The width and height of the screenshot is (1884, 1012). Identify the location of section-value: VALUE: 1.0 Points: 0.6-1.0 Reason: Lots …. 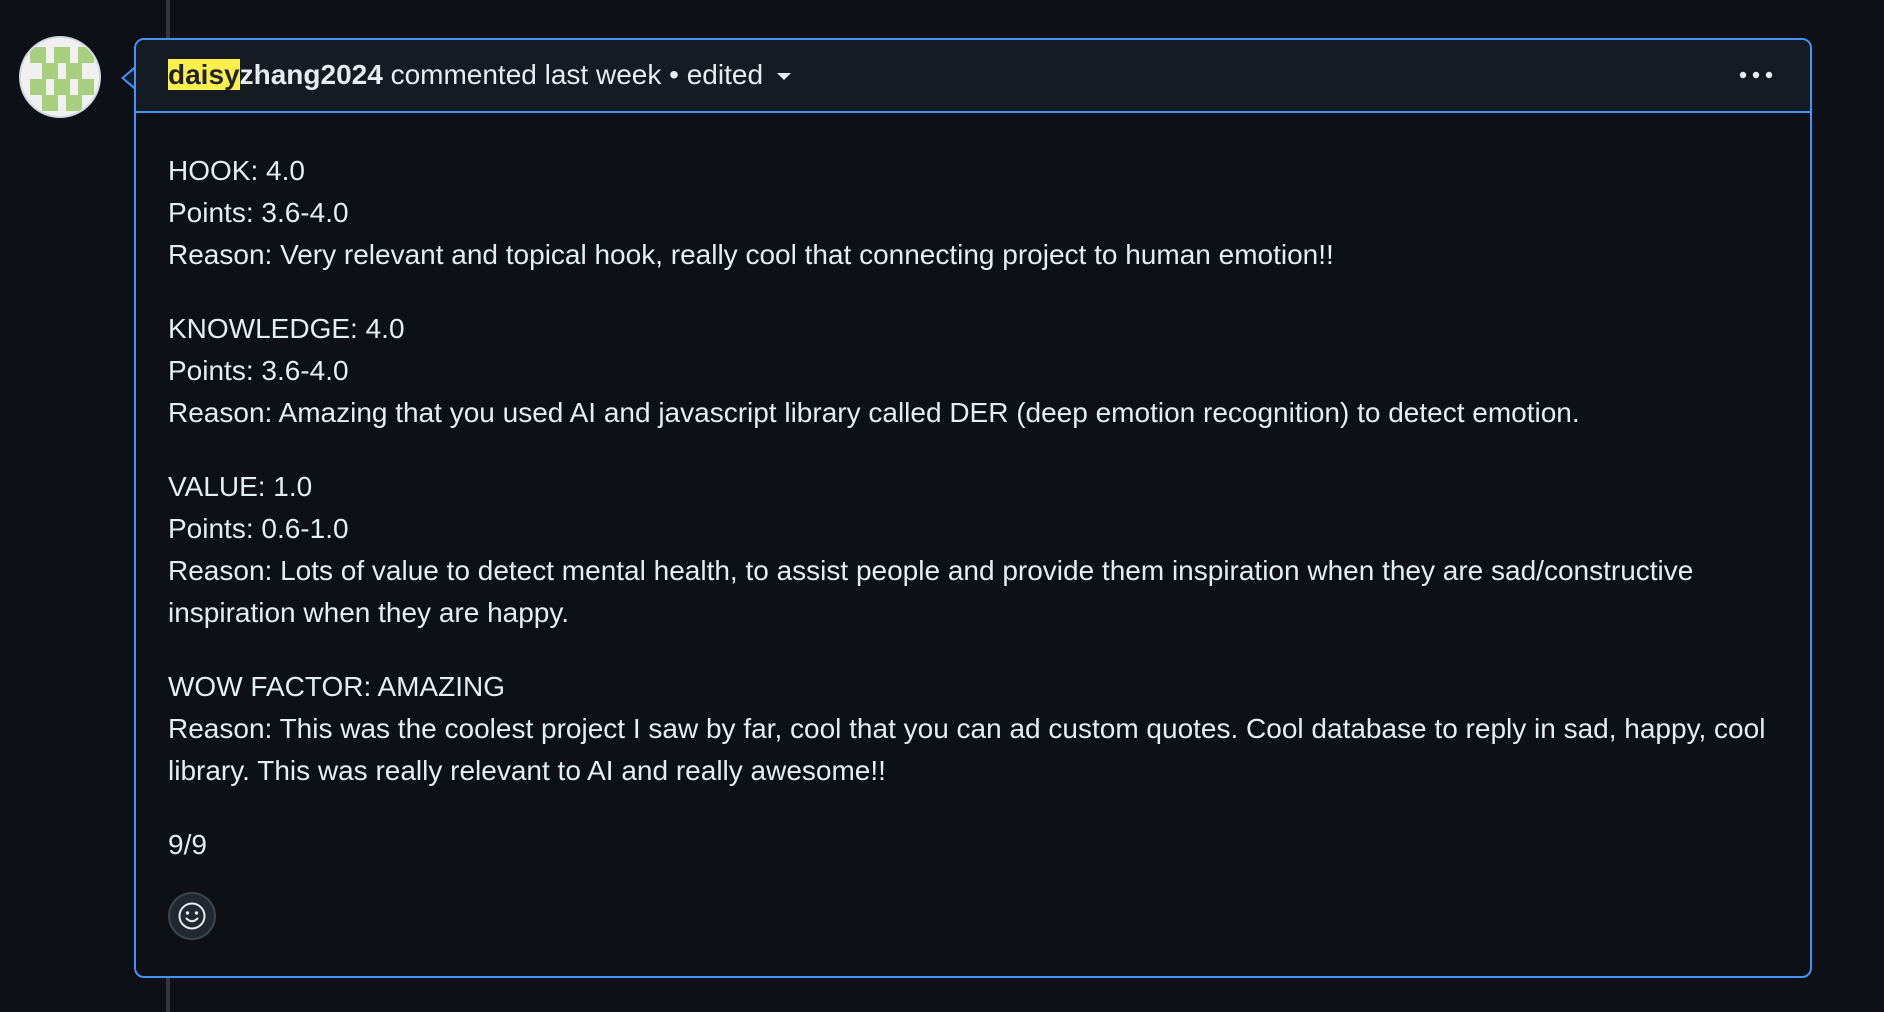
(969, 550).